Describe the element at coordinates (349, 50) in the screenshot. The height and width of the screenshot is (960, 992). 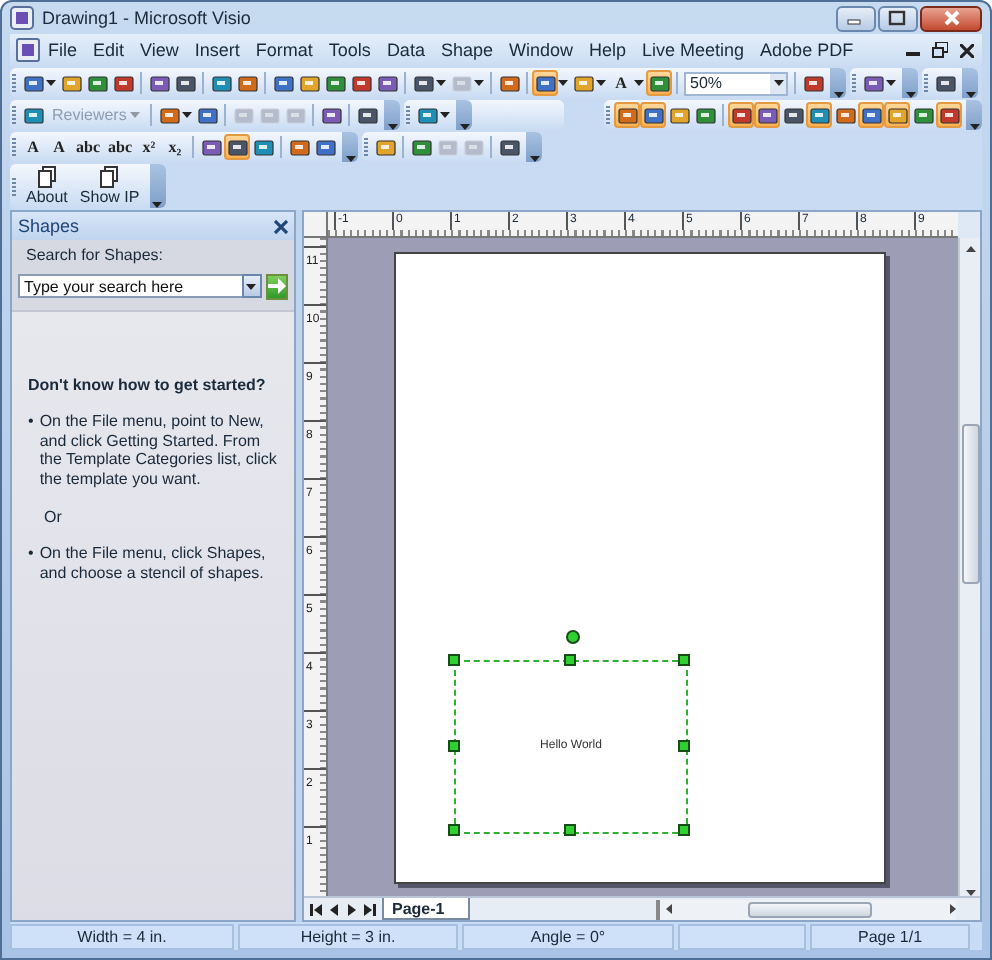
I see `menu-item: Tools` at that location.